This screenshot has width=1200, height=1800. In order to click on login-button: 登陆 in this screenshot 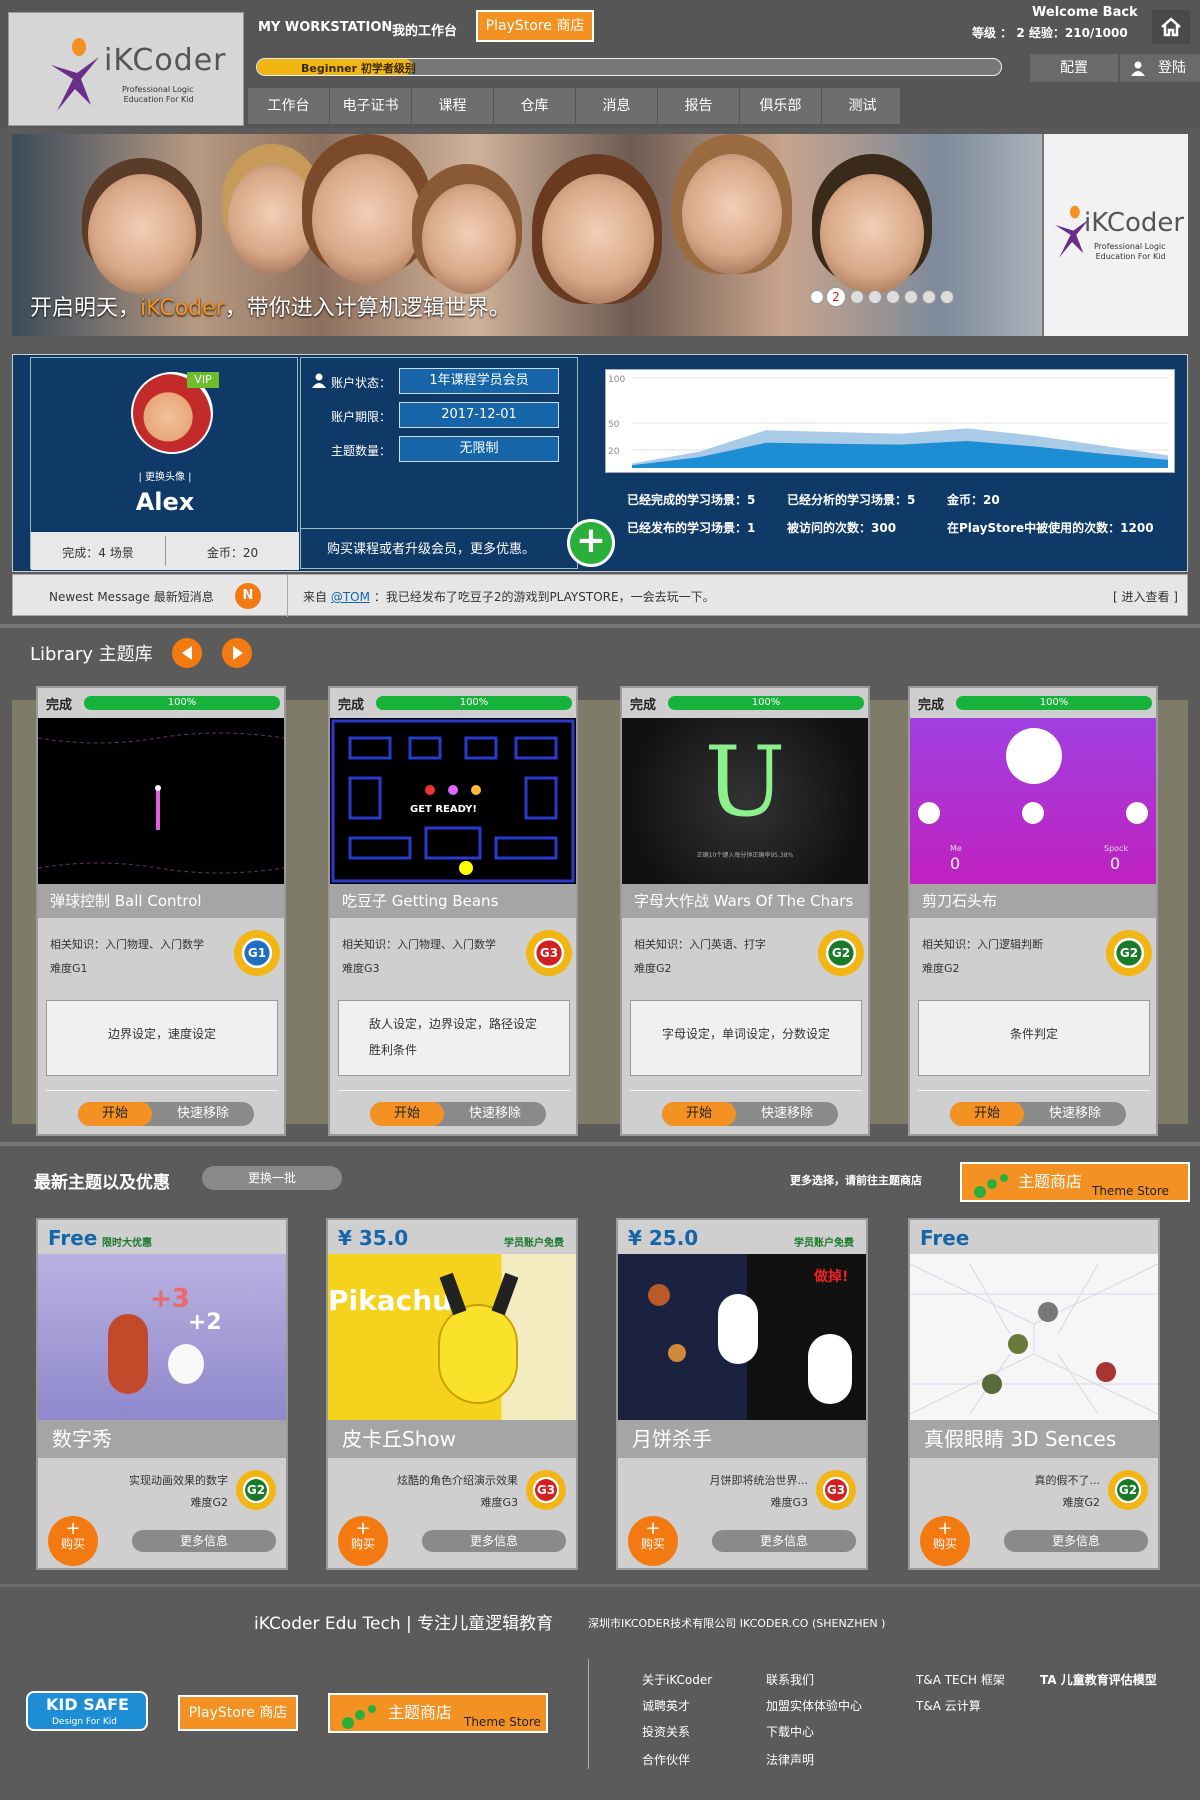, I will do `click(1160, 68)`.